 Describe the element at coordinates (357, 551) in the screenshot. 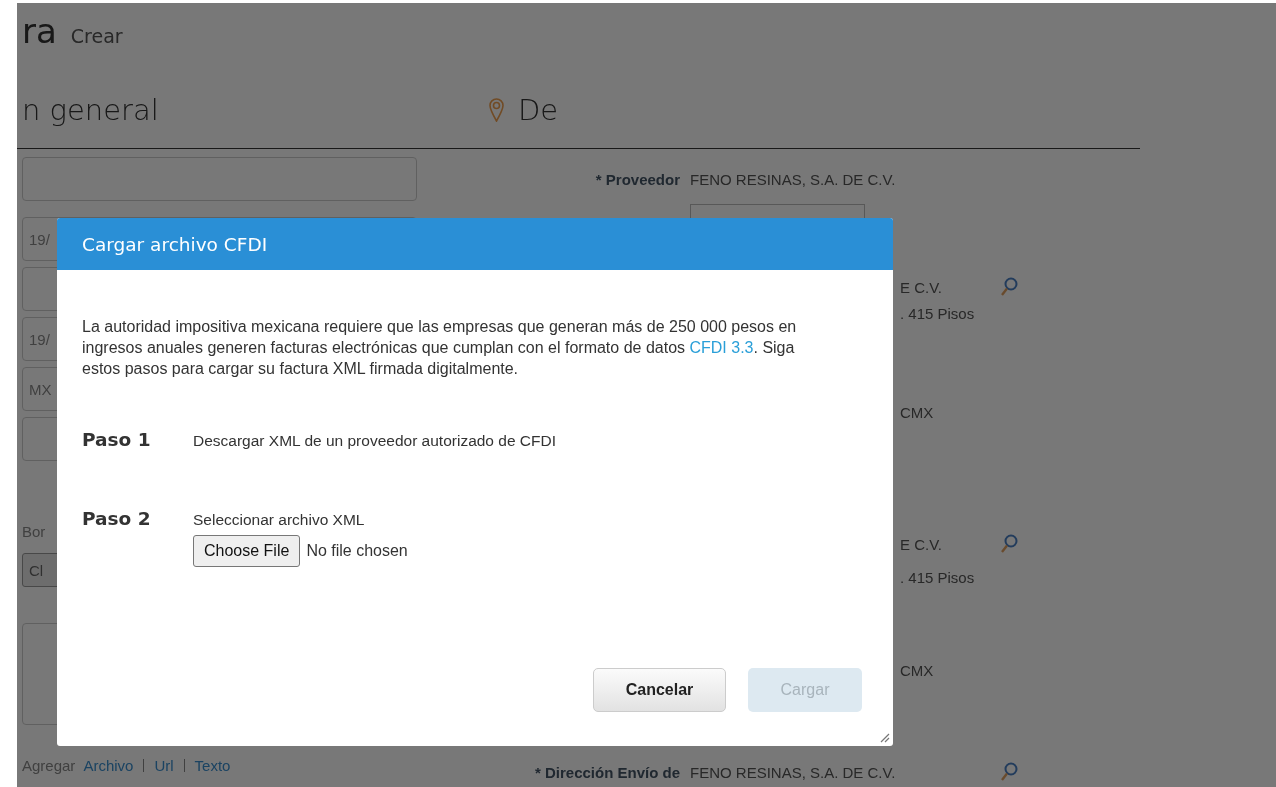

I see `file-status: No file chosen` at that location.